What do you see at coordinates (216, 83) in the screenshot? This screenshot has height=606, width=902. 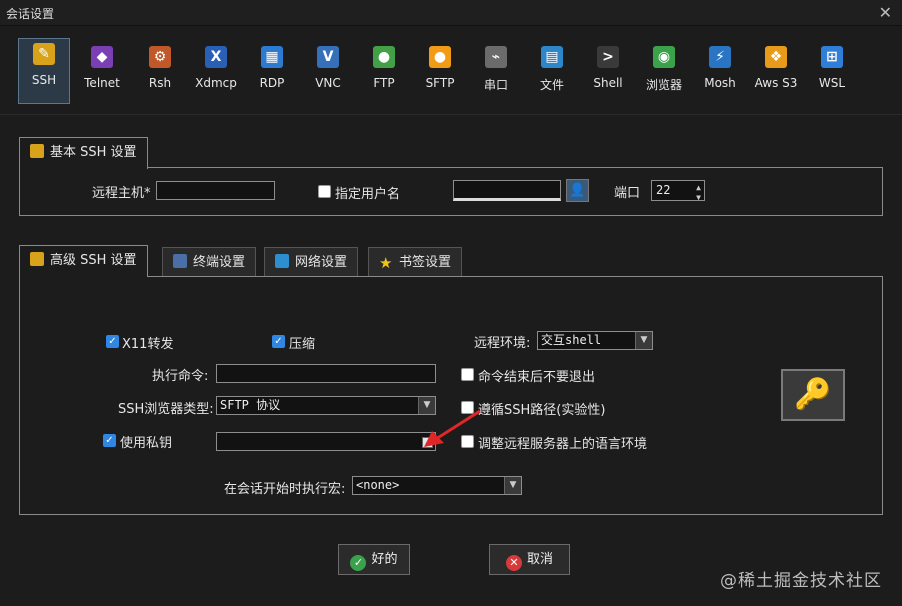 I see `protocol-label: Xdmcp` at bounding box center [216, 83].